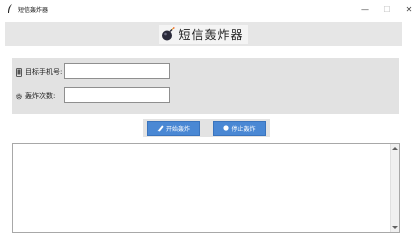 This screenshot has width=420, height=240. I want to click on phone-row: 目标手机号:, so click(91, 72).